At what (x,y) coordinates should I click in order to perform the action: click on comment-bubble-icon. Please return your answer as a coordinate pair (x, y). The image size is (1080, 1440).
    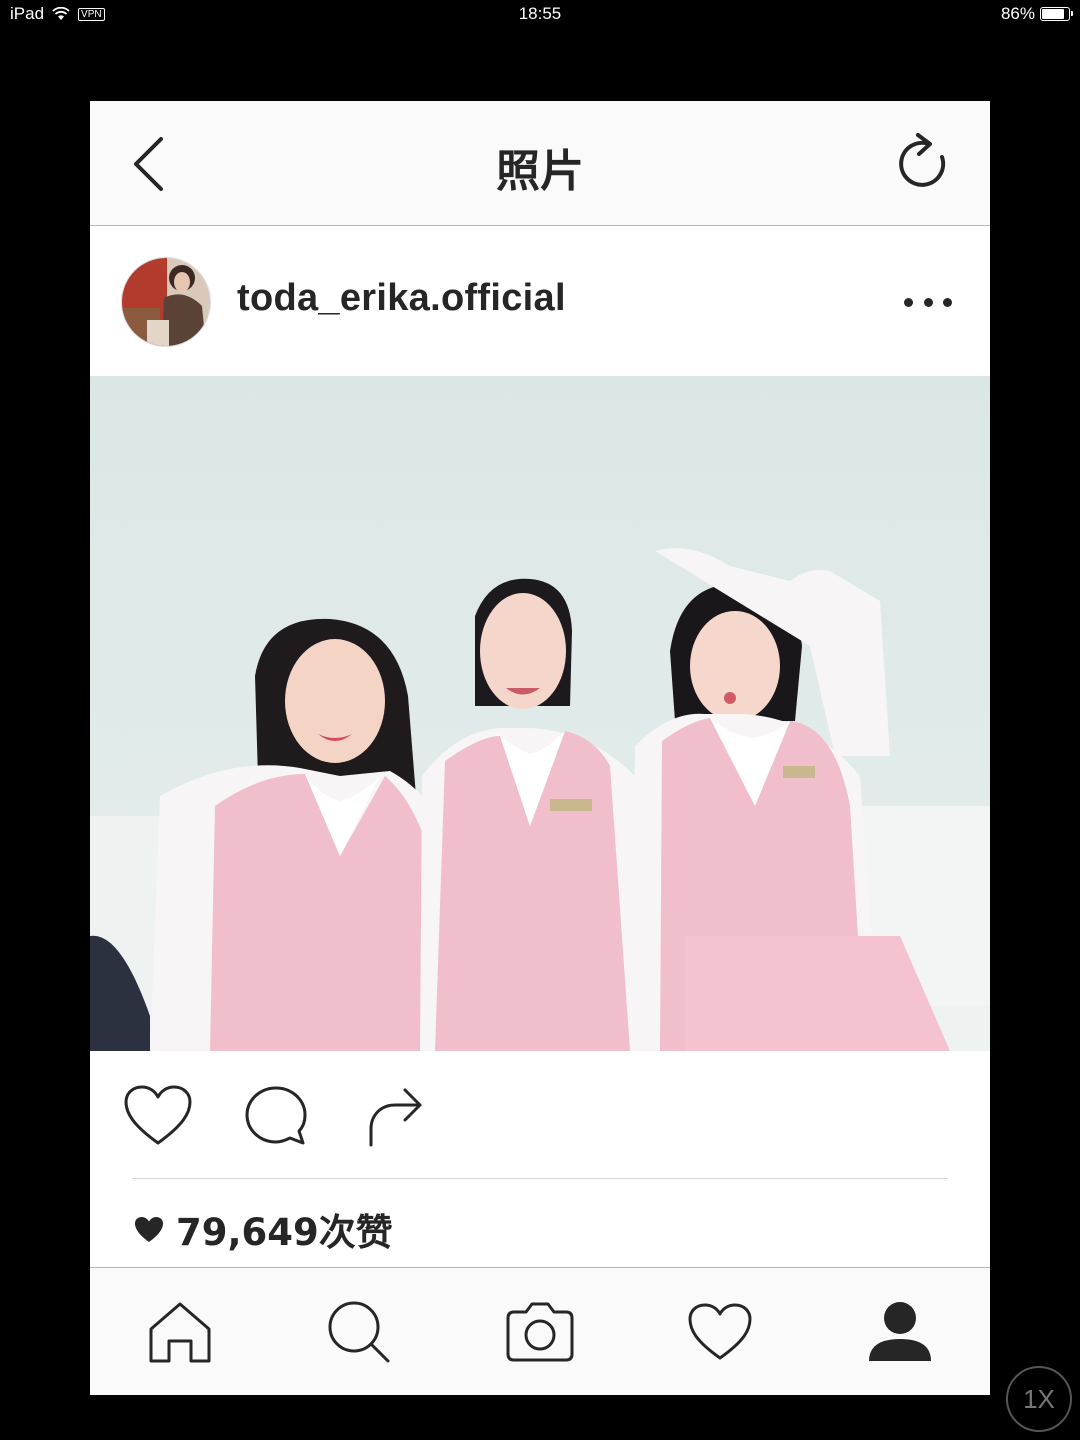
    Looking at the image, I should click on (276, 1115).